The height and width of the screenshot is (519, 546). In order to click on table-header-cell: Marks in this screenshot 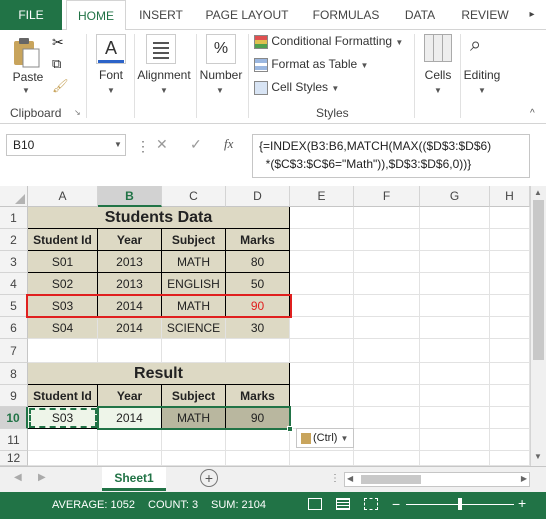, I will do `click(258, 240)`.